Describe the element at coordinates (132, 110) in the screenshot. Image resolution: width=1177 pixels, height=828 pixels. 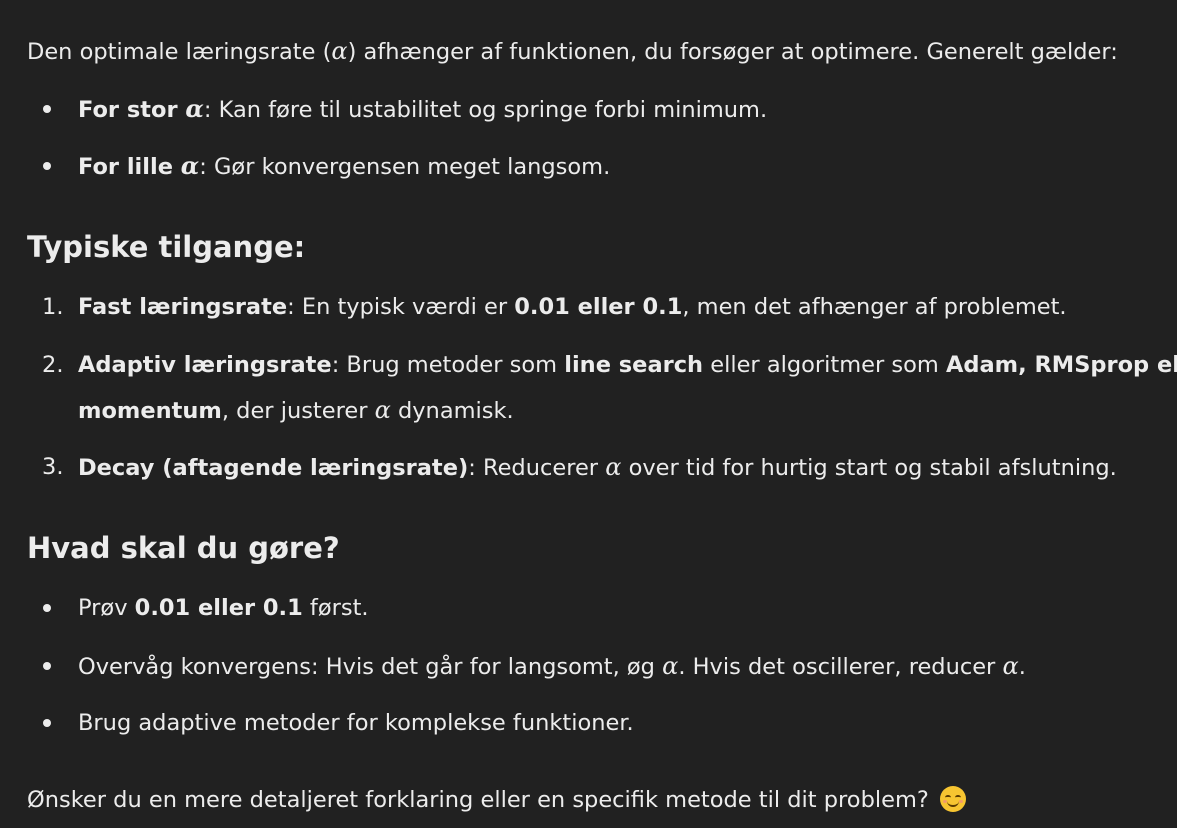
I see `list-item-bold: For stor` at that location.